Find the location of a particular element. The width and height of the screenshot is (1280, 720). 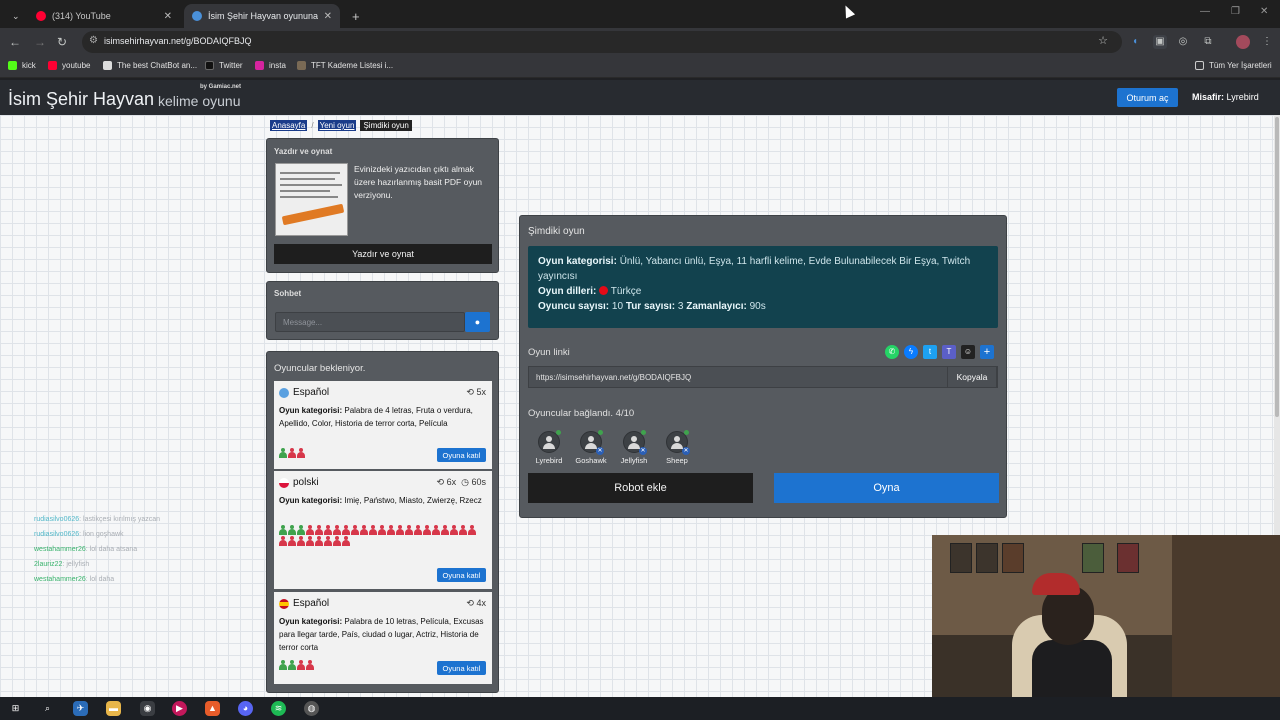

whatsapp-icon: ✆ is located at coordinates (892, 352).